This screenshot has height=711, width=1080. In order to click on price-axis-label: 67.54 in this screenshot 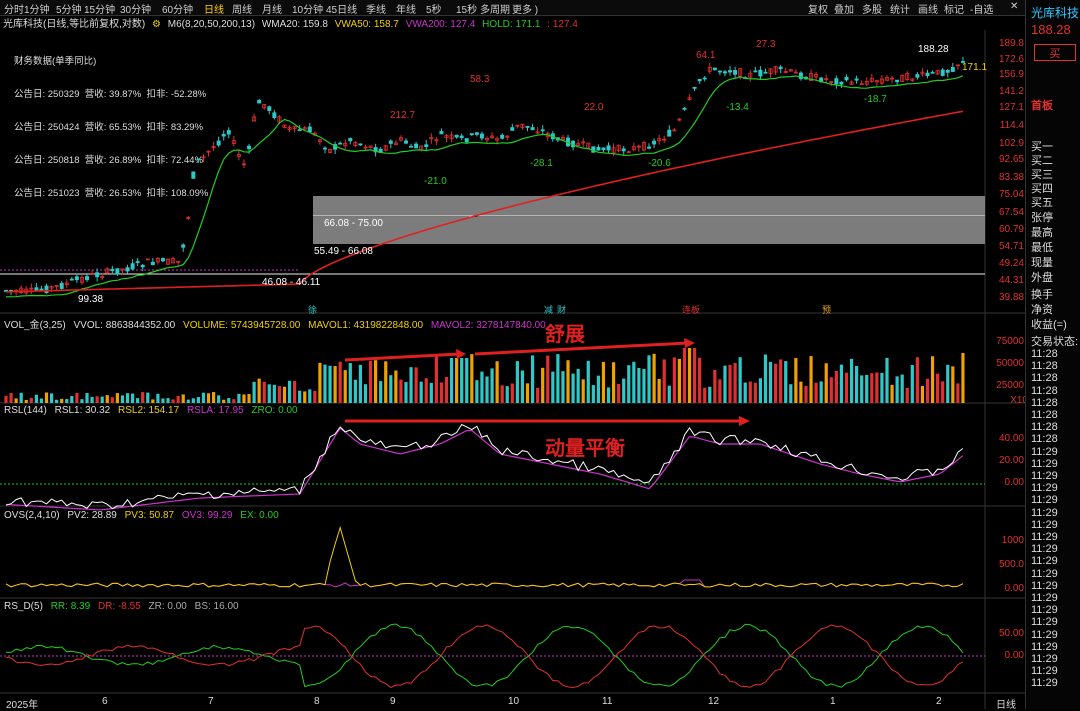, I will do `click(1011, 212)`.